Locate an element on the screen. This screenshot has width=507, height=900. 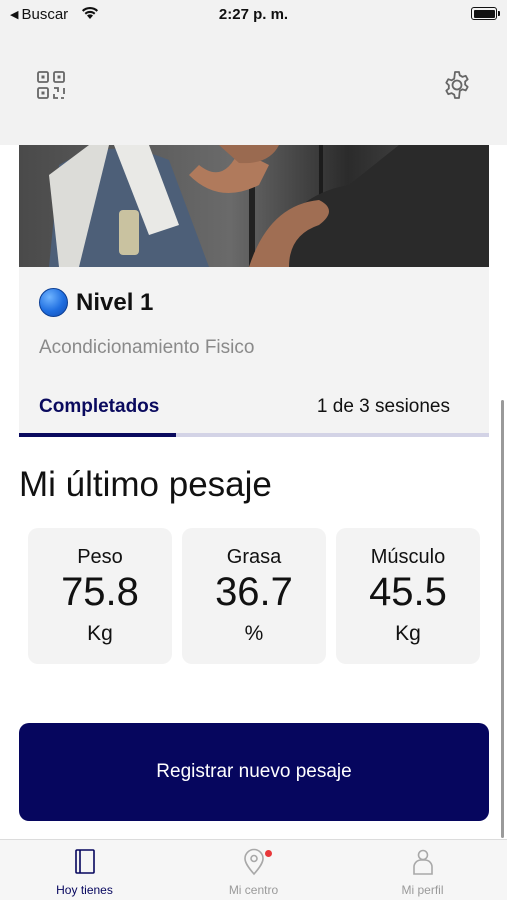
tab-hoy-tienes: Hoy tienes is located at coordinates (84, 870).